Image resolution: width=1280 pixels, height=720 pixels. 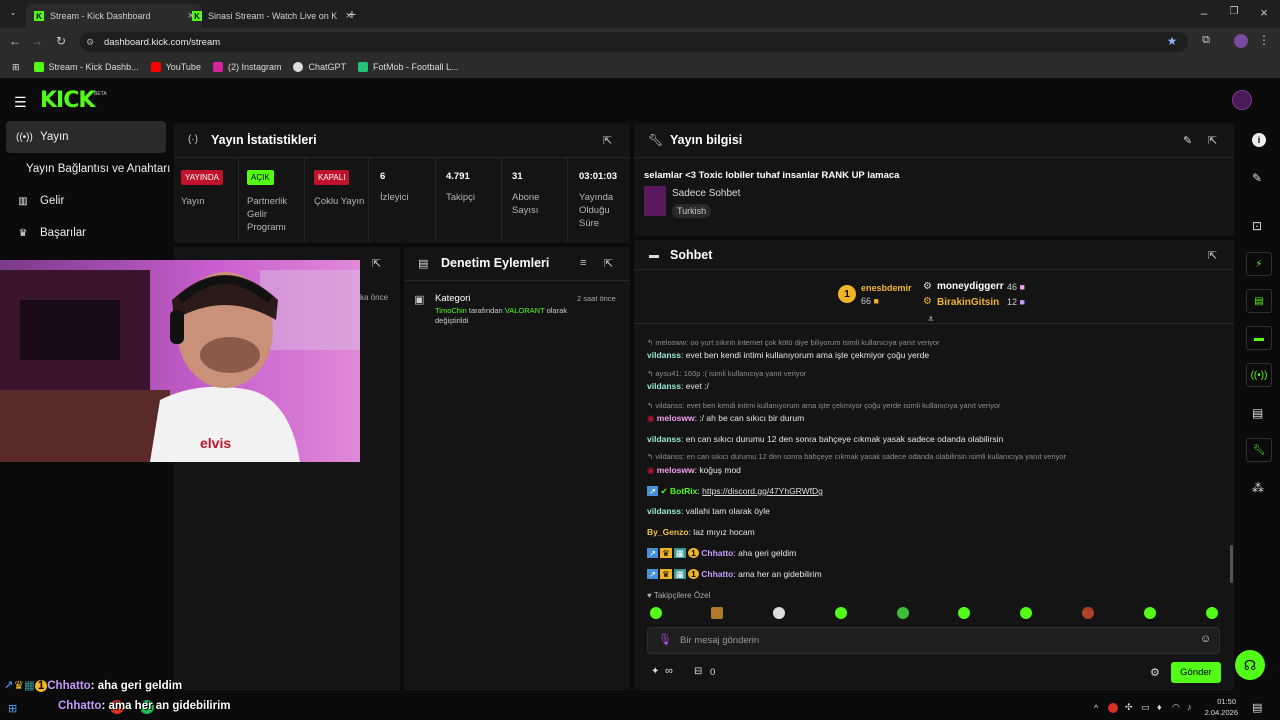 What do you see at coordinates (1242, 100) in the screenshot?
I see `user-avatar` at bounding box center [1242, 100].